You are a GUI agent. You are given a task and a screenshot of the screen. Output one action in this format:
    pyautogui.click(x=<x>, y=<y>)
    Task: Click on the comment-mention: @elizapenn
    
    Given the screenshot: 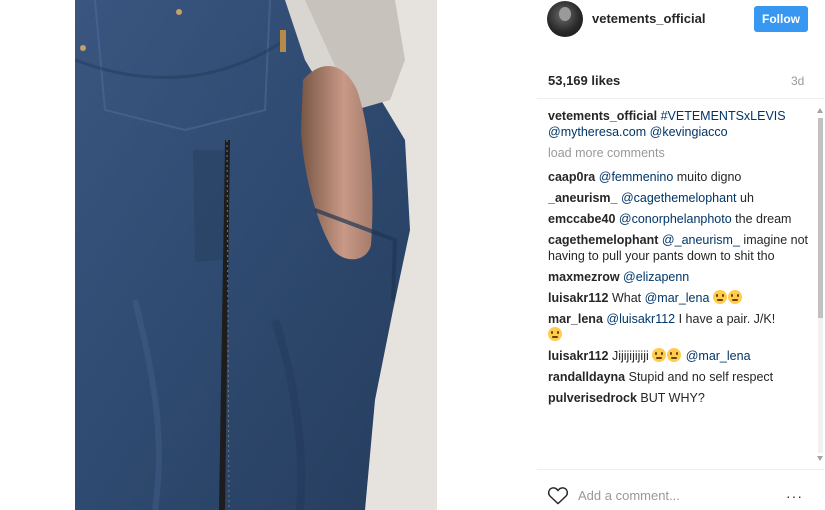 What is the action you would take?
    pyautogui.click(x=656, y=277)
    